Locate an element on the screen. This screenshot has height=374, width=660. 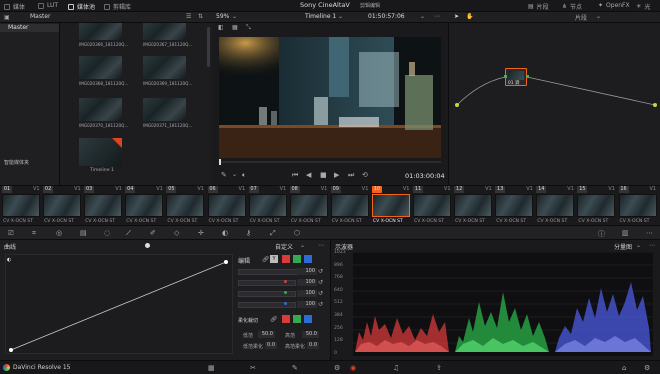
settings-icon: ⚙ is located at coordinates (647, 368).